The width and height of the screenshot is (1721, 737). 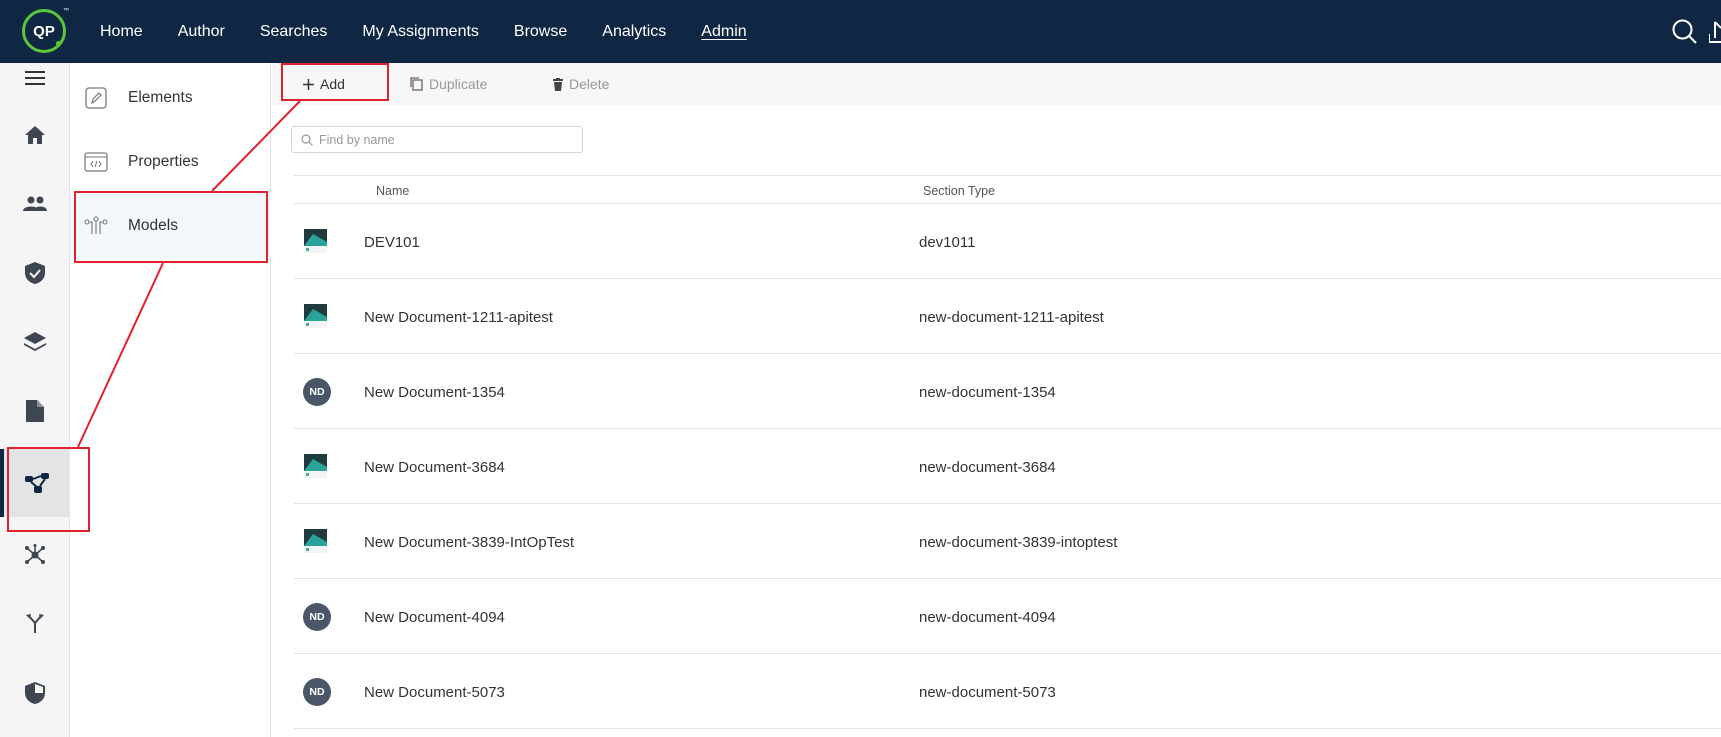 I want to click on hamburger-icon, so click(x=35, y=78).